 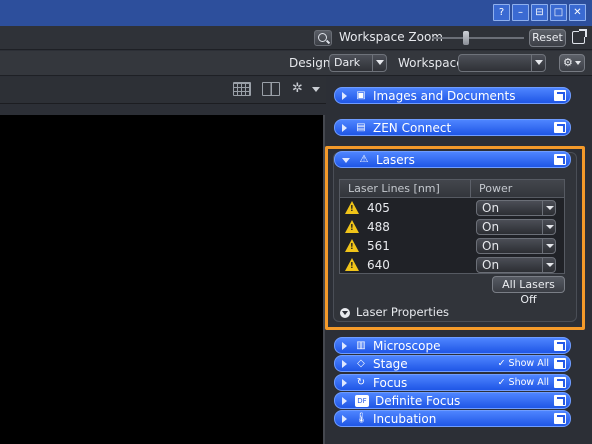 I want to click on tool-label: ZEN Connect, so click(x=412, y=127).